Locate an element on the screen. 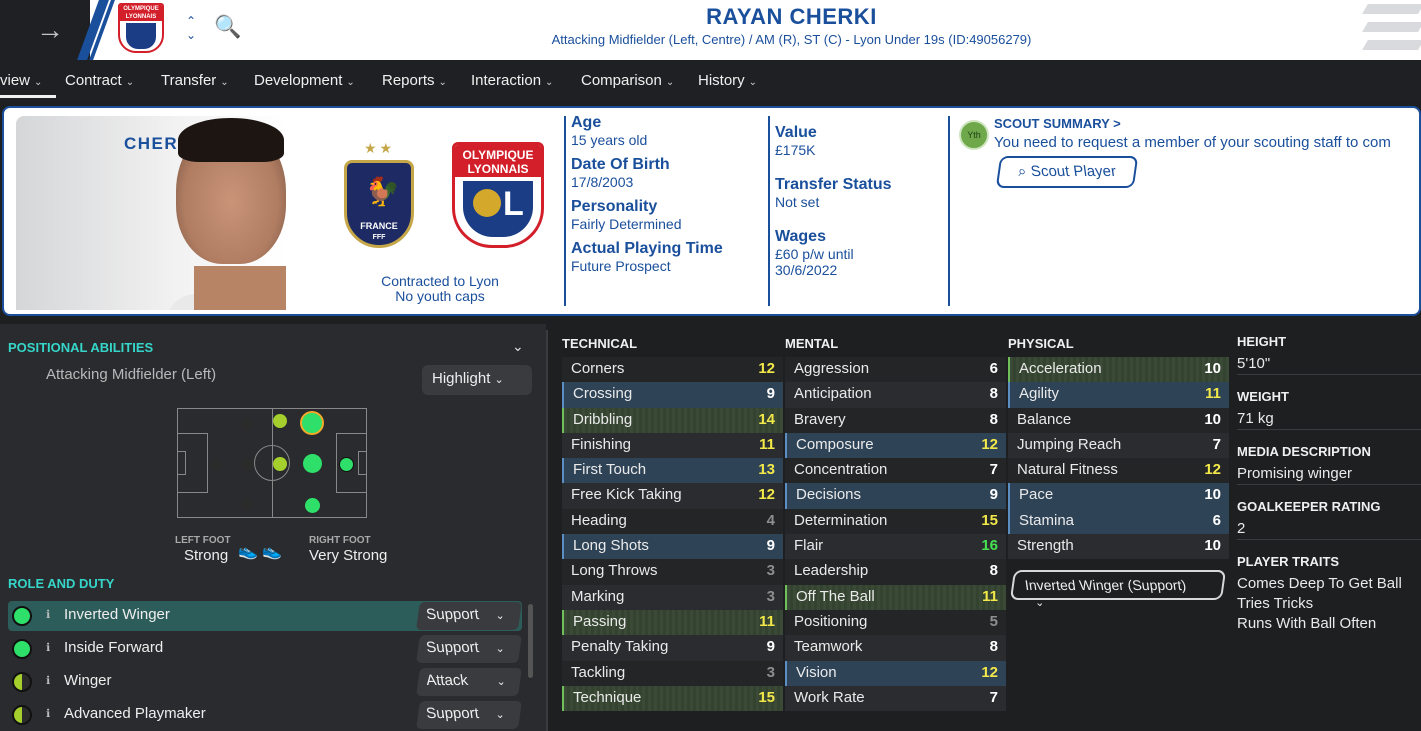 This screenshot has height=731, width=1421. tab-reports: Reports ⌄ is located at coordinates (414, 80).